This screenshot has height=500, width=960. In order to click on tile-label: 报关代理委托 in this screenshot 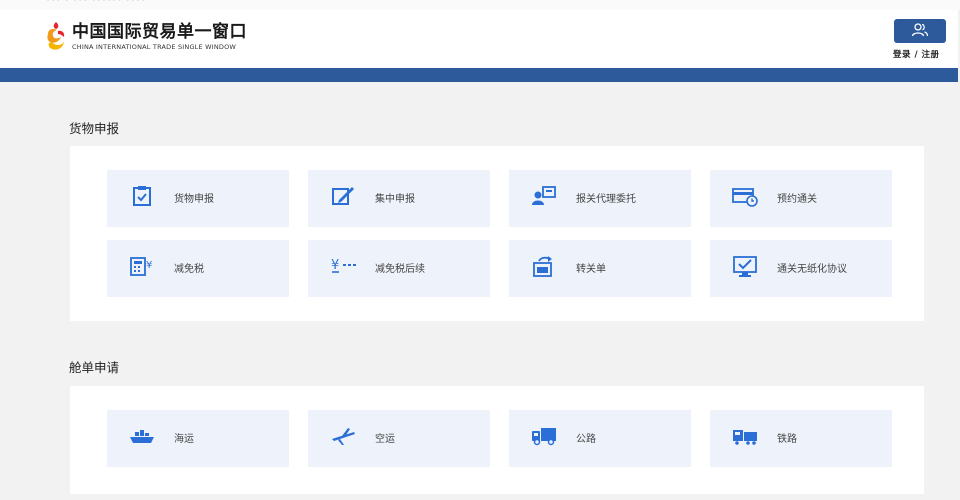, I will do `click(606, 199)`.